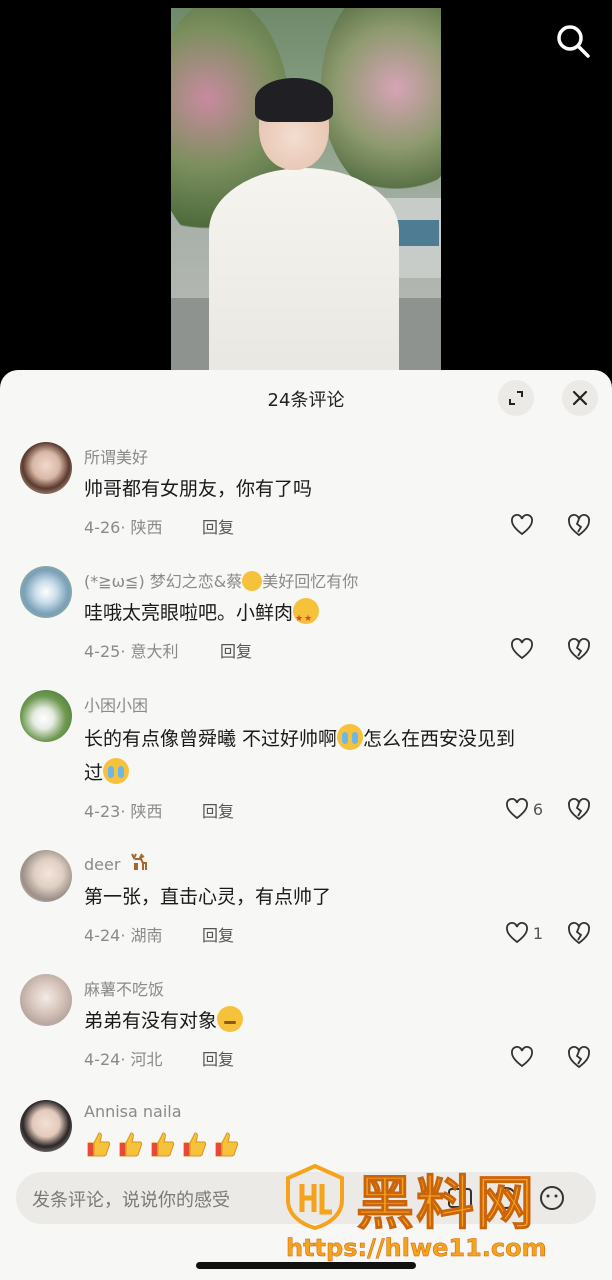 This screenshot has height=1280, width=612. Describe the element at coordinates (116, 456) in the screenshot. I see `comment-username: 所谓美好` at that location.